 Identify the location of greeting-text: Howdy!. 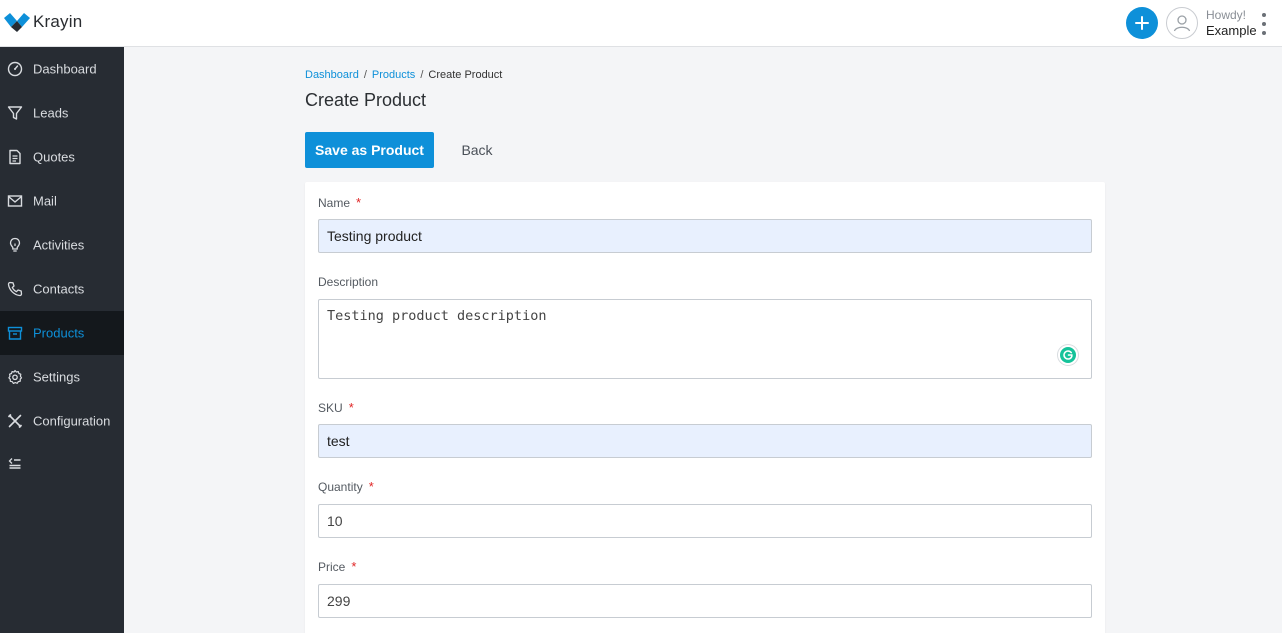
(1226, 15).